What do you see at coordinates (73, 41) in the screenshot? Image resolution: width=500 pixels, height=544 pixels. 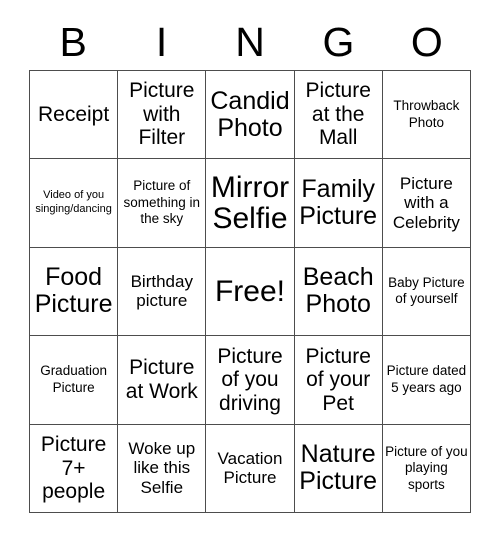 I see `bingo-header-letter-b: B` at bounding box center [73, 41].